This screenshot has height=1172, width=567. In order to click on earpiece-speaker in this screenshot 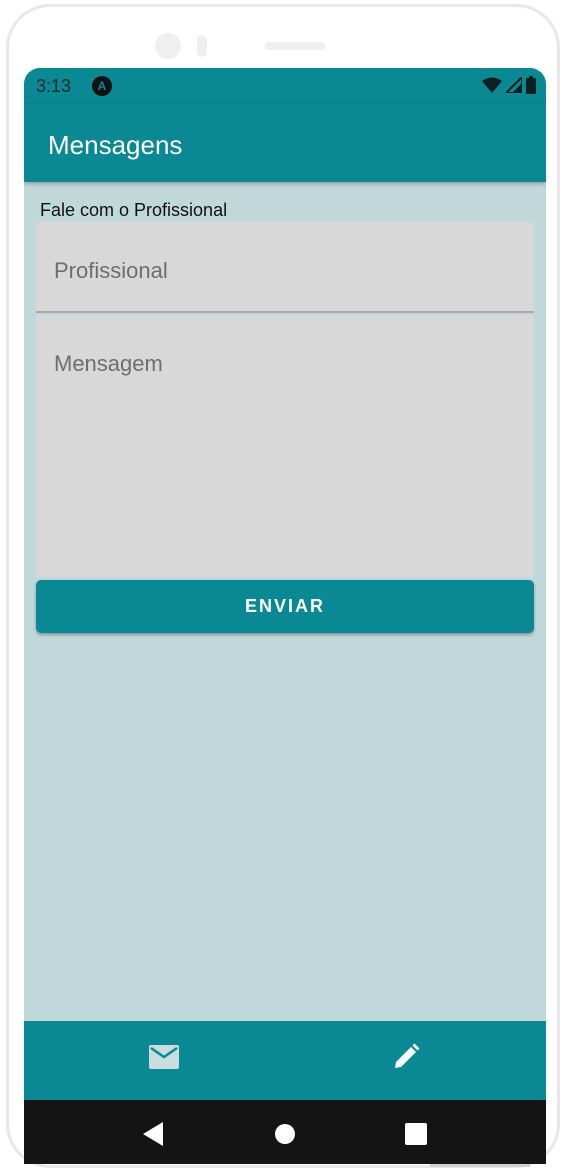, I will do `click(295, 46)`.